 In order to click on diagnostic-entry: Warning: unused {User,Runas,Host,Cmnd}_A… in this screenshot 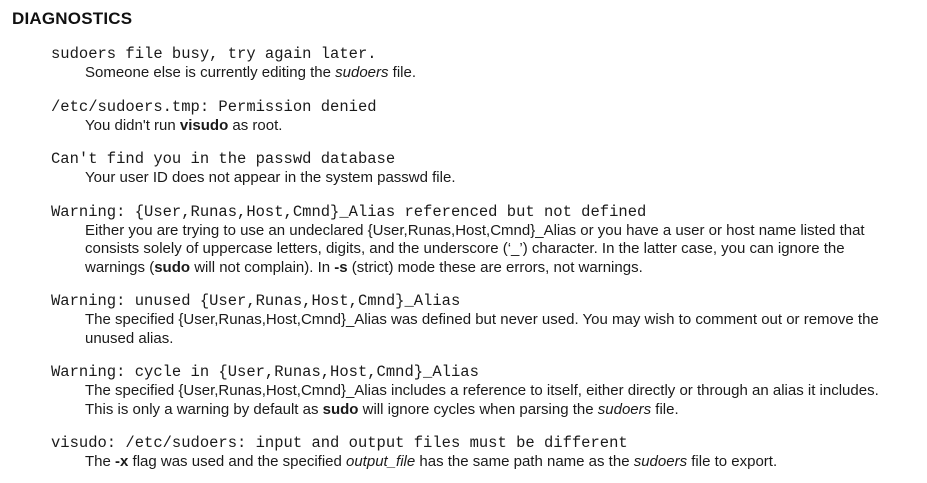, I will do `click(469, 320)`.